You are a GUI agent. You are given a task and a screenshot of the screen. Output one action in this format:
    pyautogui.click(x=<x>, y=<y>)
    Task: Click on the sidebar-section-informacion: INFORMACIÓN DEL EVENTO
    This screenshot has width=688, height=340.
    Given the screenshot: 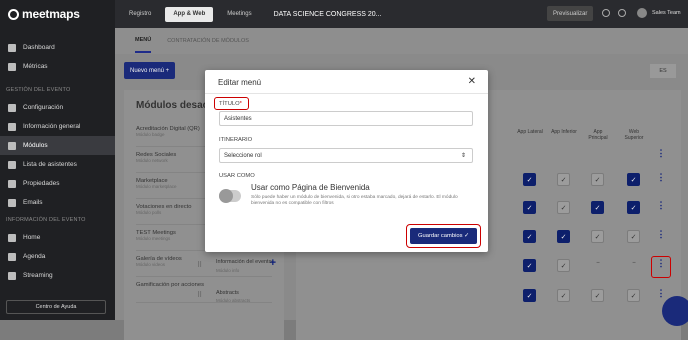 What is the action you would take?
    pyautogui.click(x=46, y=220)
    